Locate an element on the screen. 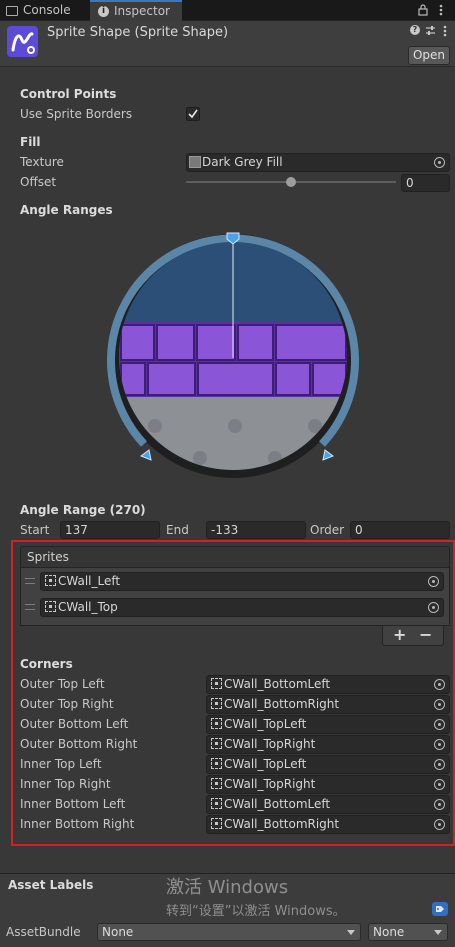 The width and height of the screenshot is (455, 947). corner-label: Inner Top Left is located at coordinates (61, 764).